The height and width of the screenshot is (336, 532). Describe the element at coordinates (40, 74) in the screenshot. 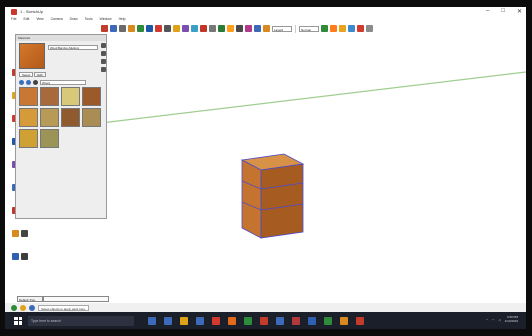

I see `tab-edit: Edit` at that location.